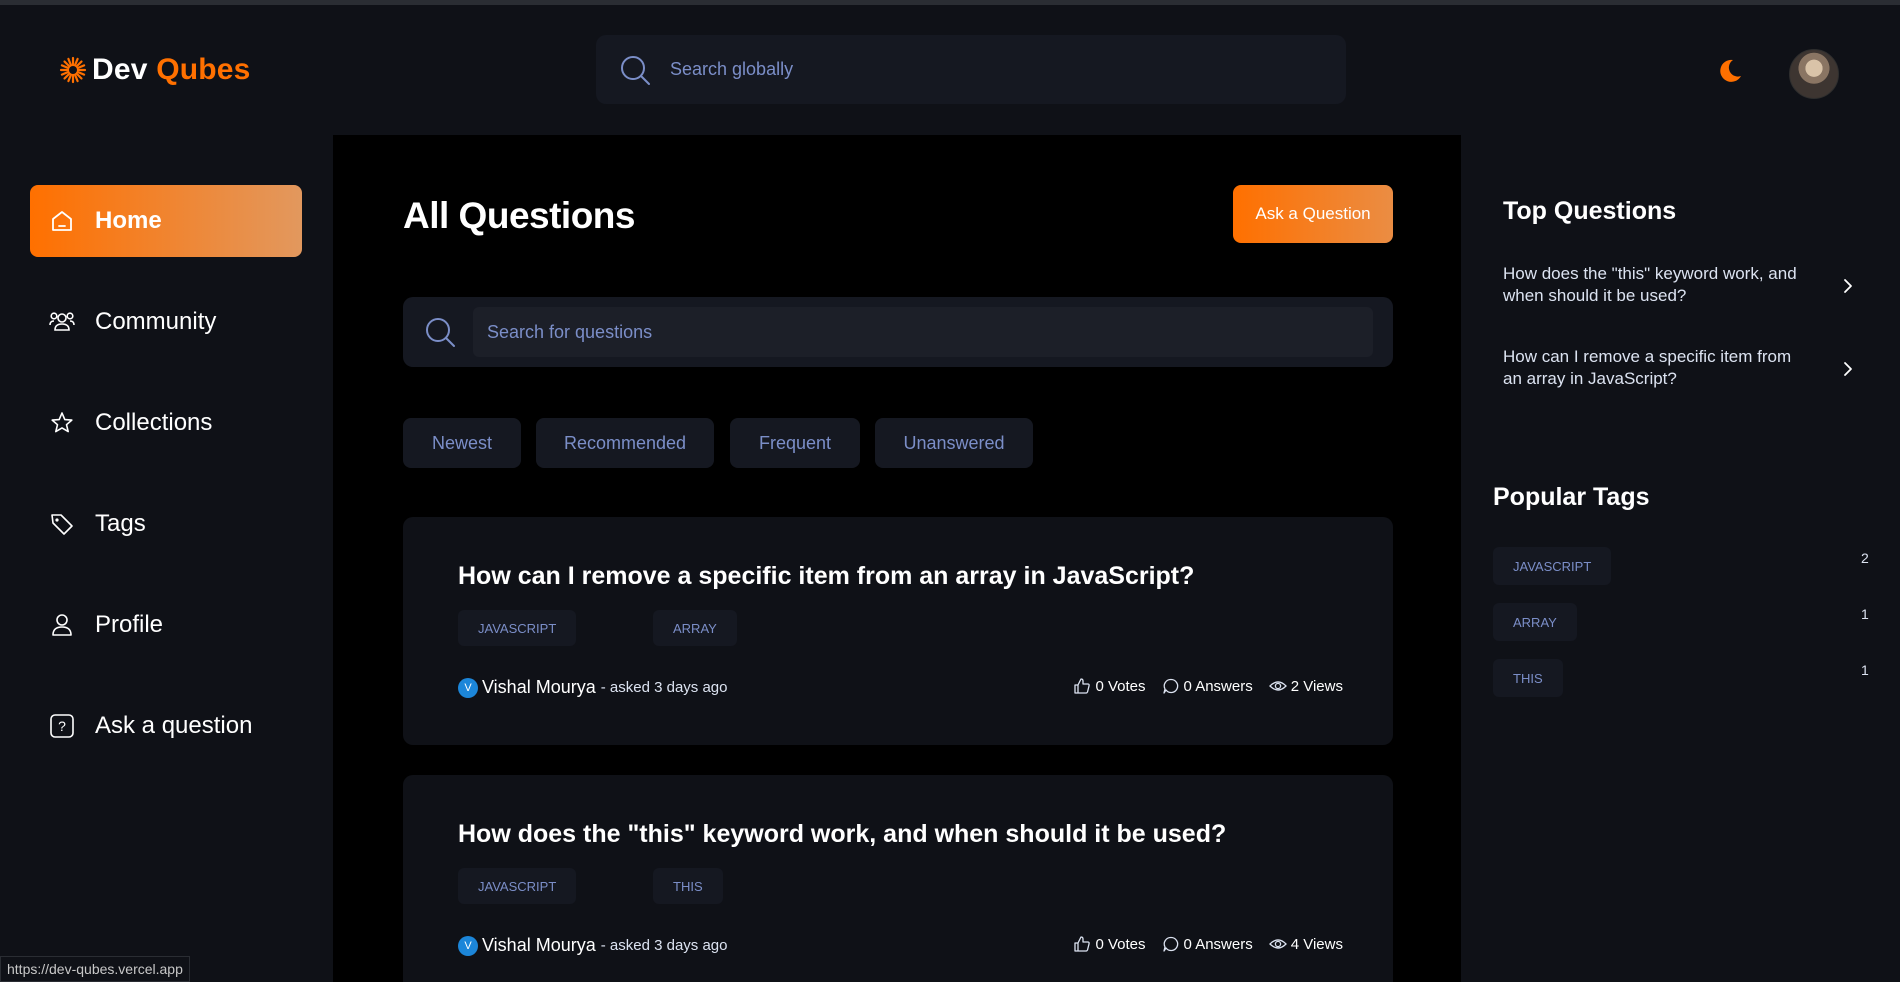 This screenshot has width=1900, height=982. Describe the element at coordinates (95, 969) in the screenshot. I see `status-bar-url: https://dev-qubes.vercel.app` at that location.